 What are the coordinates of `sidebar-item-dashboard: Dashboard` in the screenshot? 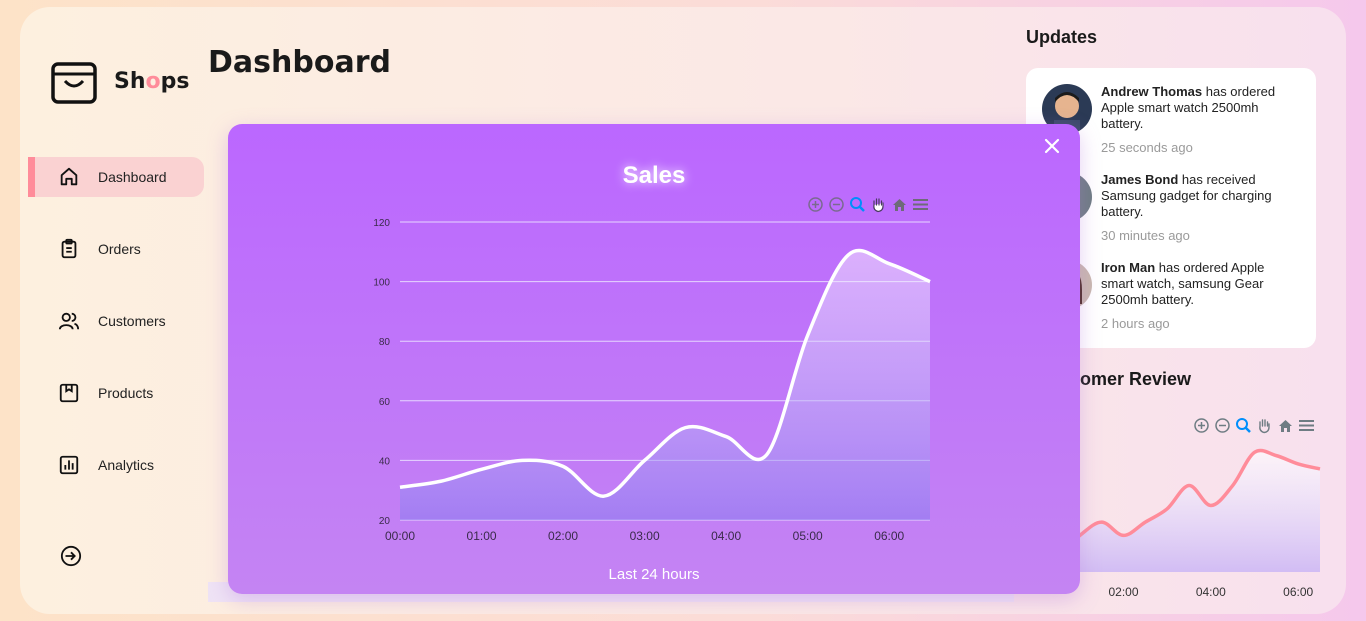 It's located at (116, 177).